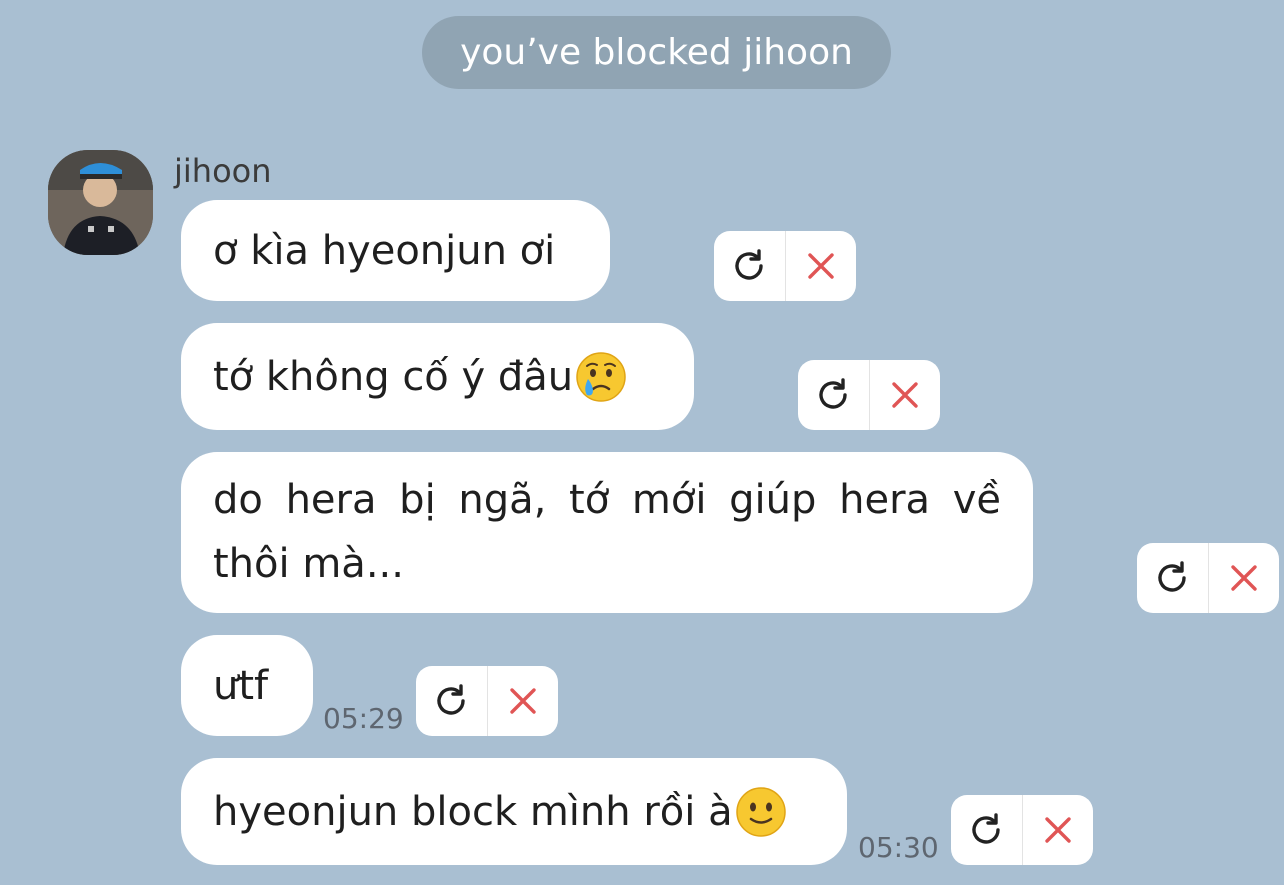 The height and width of the screenshot is (885, 1284). Describe the element at coordinates (384, 250) in the screenshot. I see `message-text: ơ kìa hyeonjun ơi` at that location.